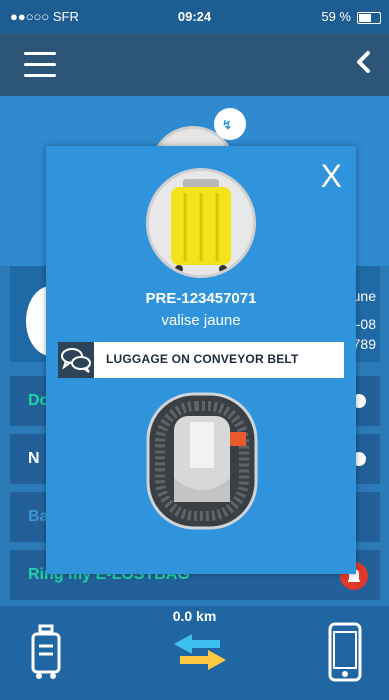  Describe the element at coordinates (364, 344) in the screenshot. I see `card-text-3: 789` at that location.